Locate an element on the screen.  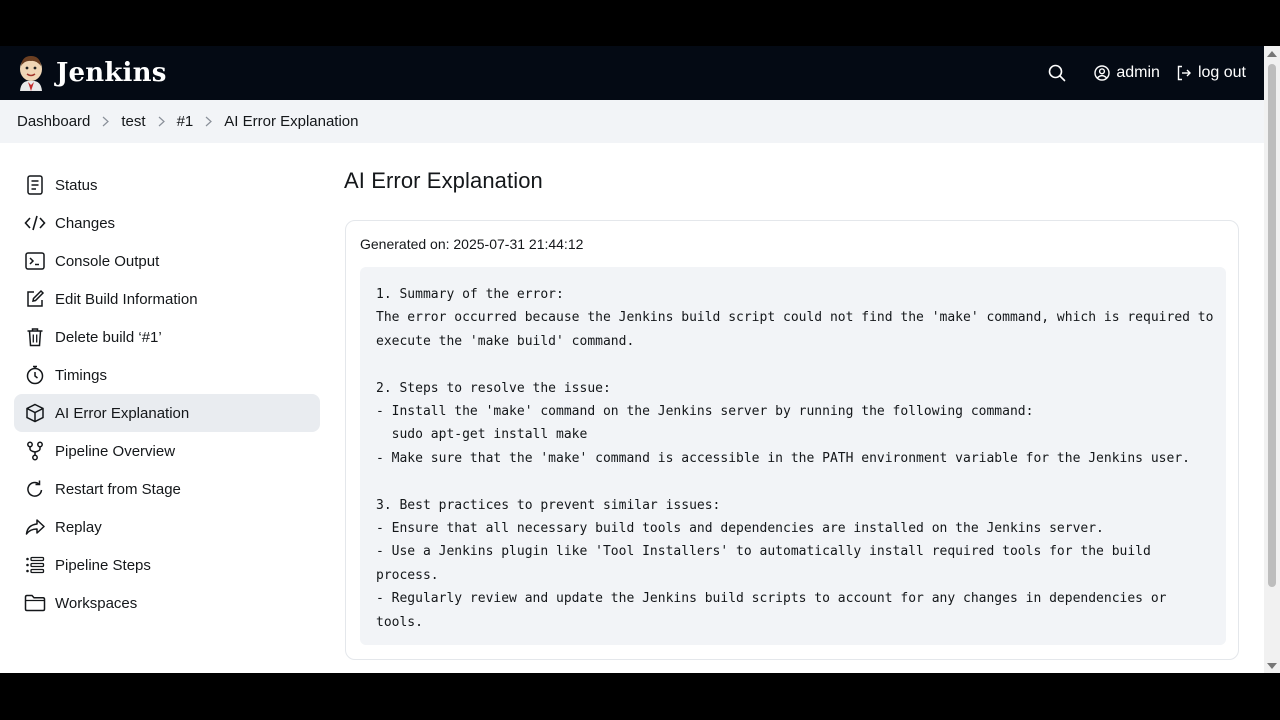
sidebar-item-label: Edit Build Information is located at coordinates (126, 299).